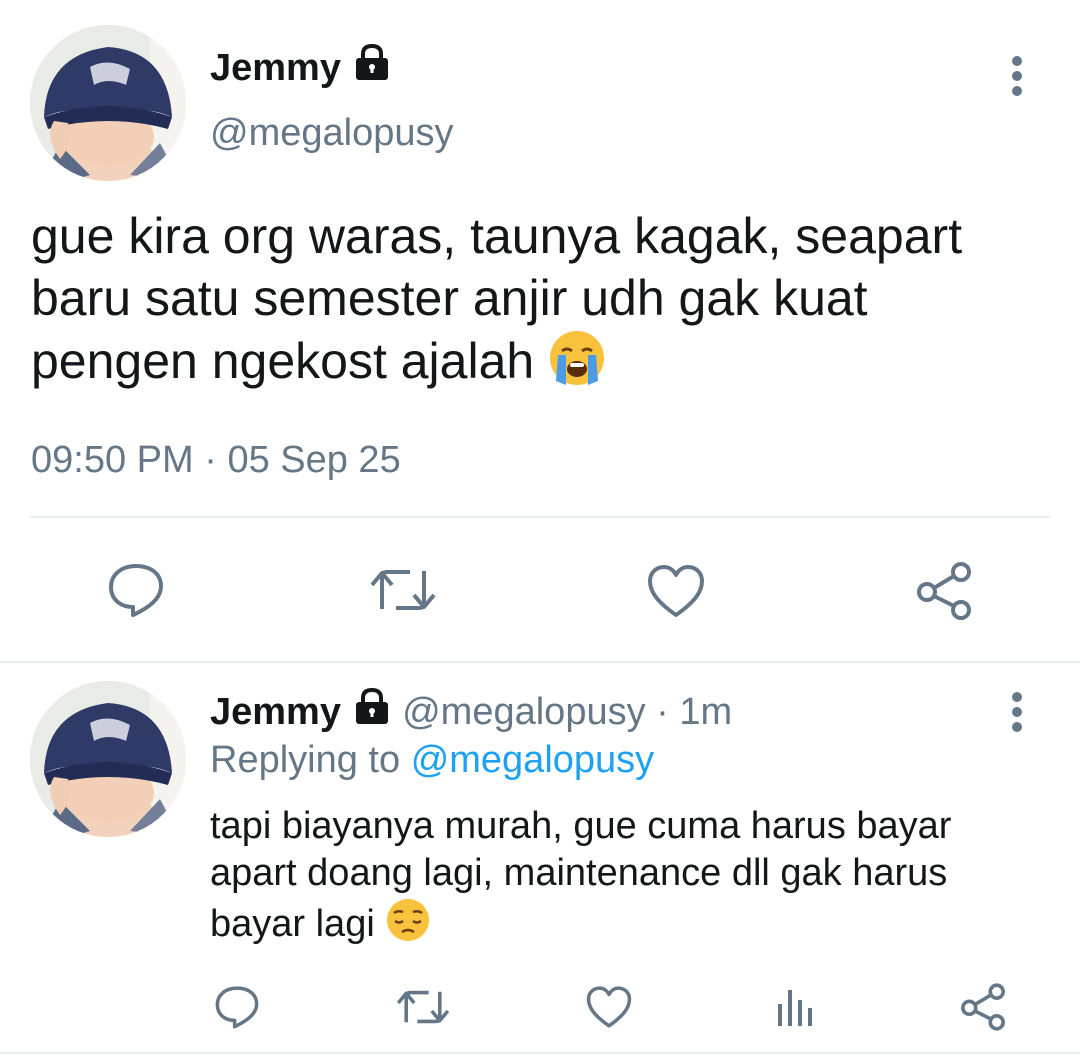 The width and height of the screenshot is (1080, 1056). What do you see at coordinates (305, 760) in the screenshot?
I see `replying-to-label: Replying to` at bounding box center [305, 760].